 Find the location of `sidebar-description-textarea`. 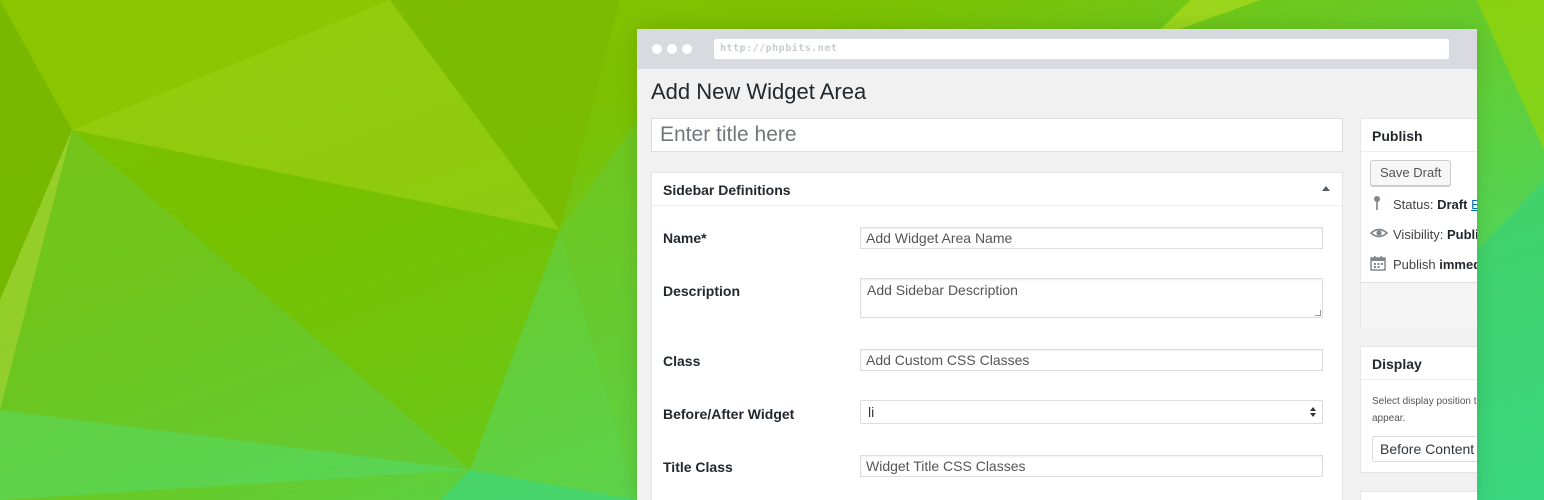

sidebar-description-textarea is located at coordinates (1091, 298).